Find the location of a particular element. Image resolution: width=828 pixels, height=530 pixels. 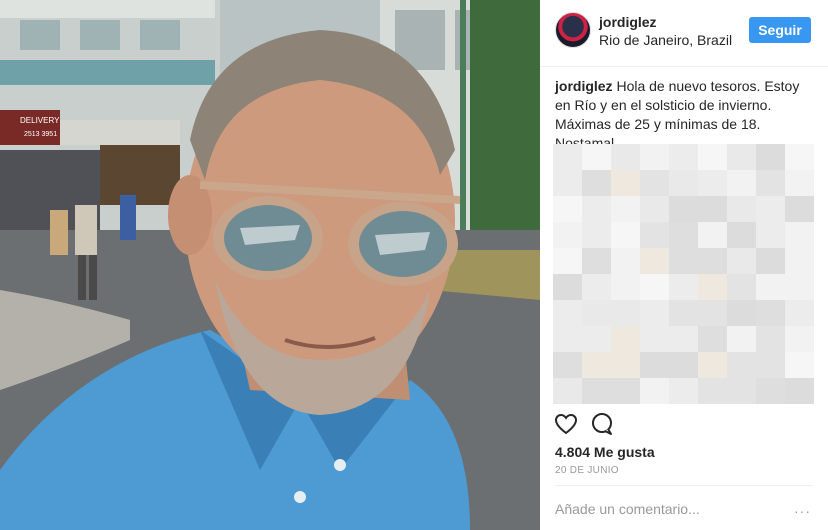

divider is located at coordinates (684, 485).